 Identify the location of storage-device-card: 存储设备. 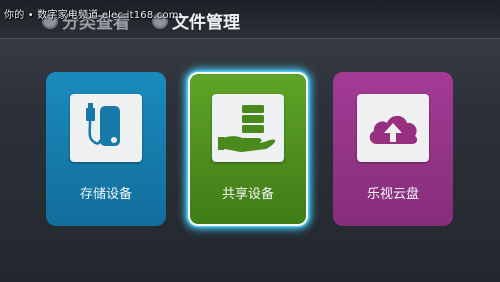
(106, 149).